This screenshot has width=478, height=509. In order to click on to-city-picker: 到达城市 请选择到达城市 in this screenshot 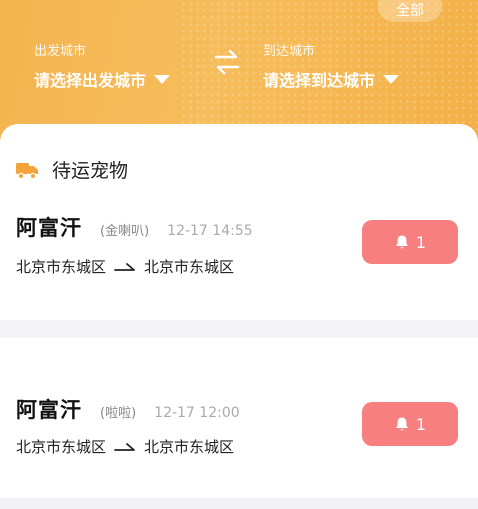, I will do `click(331, 65)`.